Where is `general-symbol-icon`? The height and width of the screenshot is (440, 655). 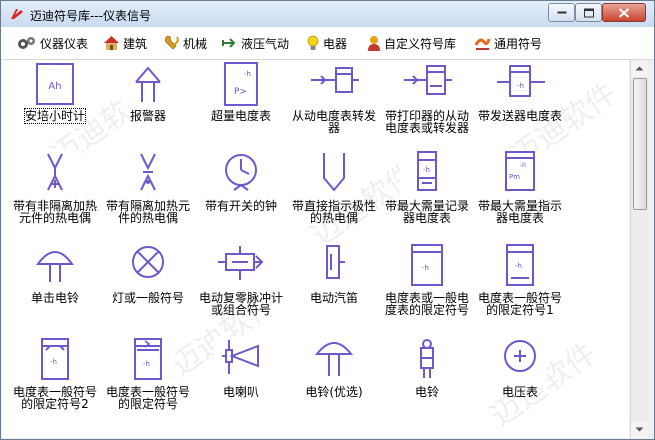
general-symbol-icon is located at coordinates (482, 44).